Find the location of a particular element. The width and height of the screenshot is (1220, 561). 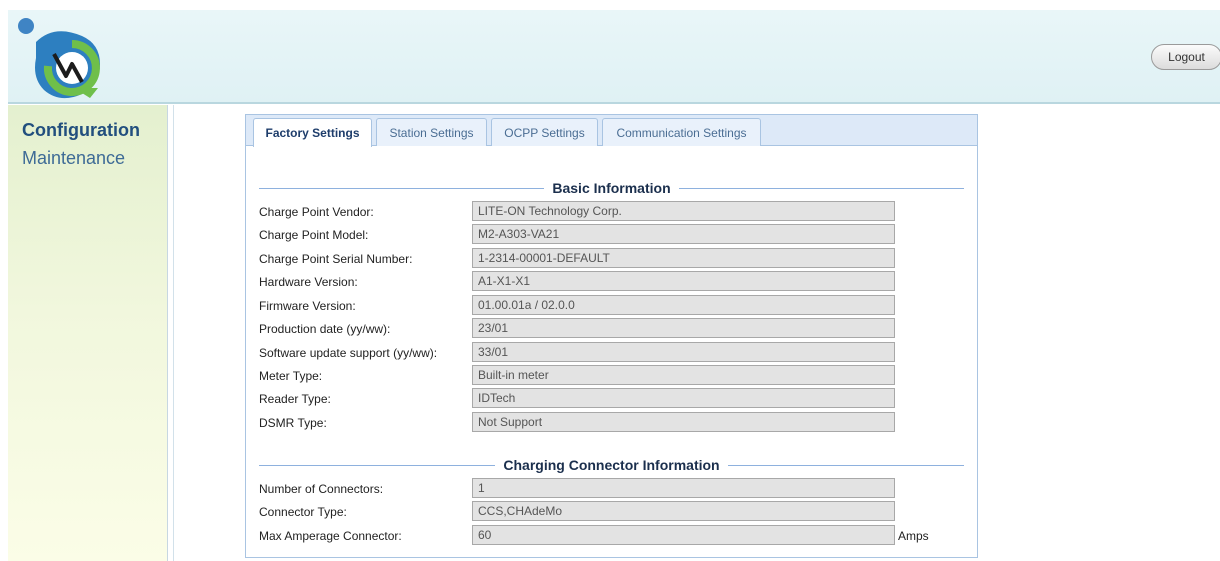

field-row-meter-type: Meter Type: Built-in meter is located at coordinates (609, 376).